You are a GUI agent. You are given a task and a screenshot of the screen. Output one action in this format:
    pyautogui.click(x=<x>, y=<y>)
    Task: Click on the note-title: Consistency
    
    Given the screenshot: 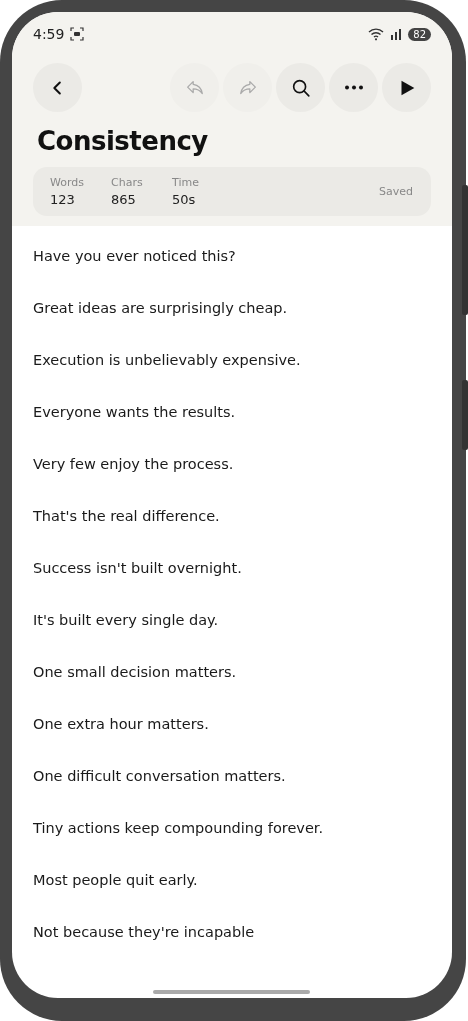 What is the action you would take?
    pyautogui.click(x=123, y=141)
    